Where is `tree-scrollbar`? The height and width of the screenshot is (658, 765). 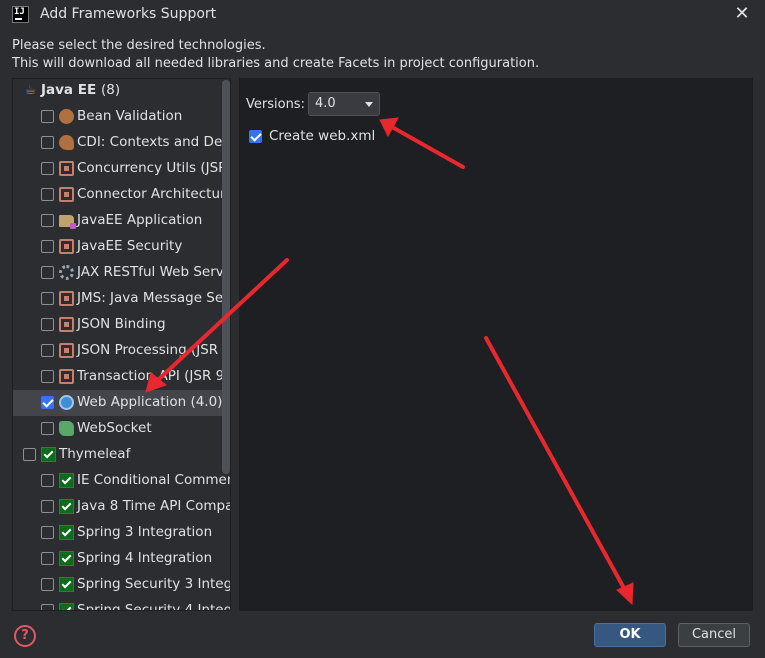 tree-scrollbar is located at coordinates (226, 277).